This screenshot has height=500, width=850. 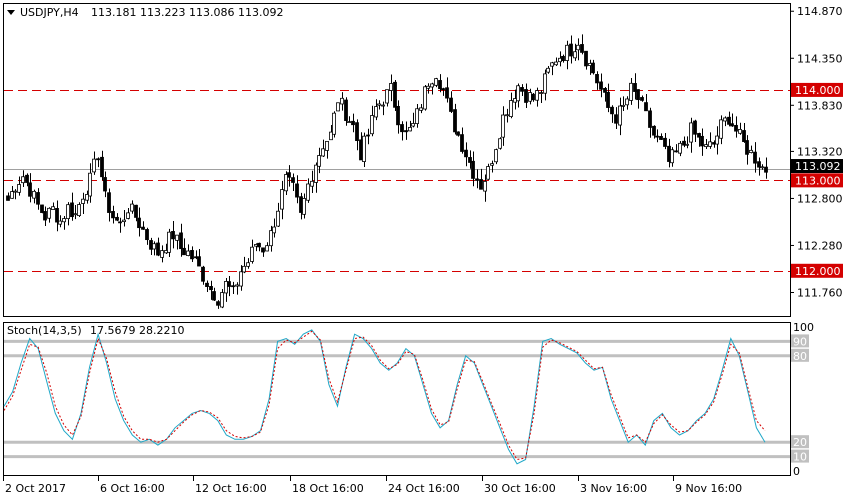 I want to click on price-tick-label: 111.760, so click(x=820, y=292).